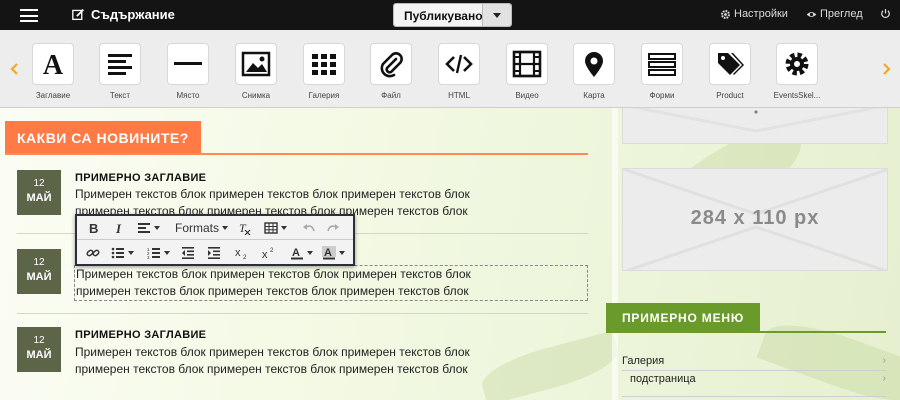  What do you see at coordinates (39, 277) in the screenshot?
I see `date-month: МАЙ` at bounding box center [39, 277].